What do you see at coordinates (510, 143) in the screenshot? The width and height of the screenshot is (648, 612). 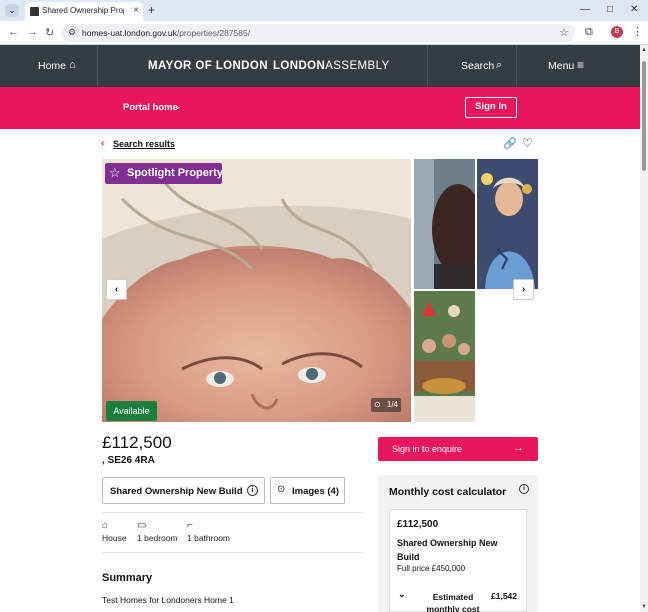 I see `share-link-icon: 🔗` at bounding box center [510, 143].